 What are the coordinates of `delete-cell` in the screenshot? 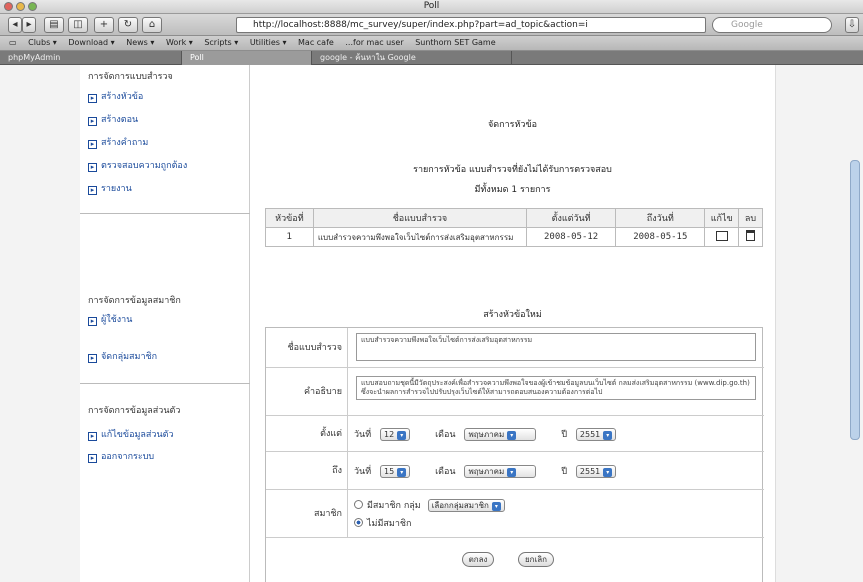 It's located at (750, 237).